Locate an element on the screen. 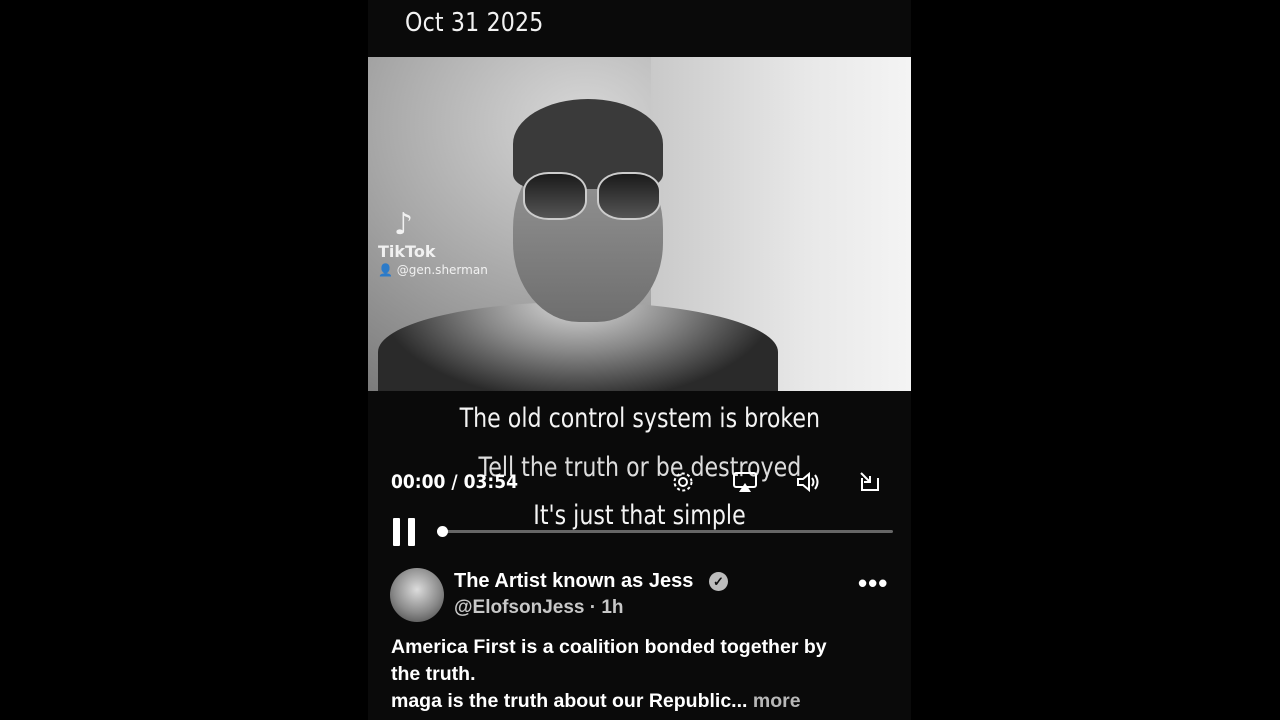 The width and height of the screenshot is (1280, 720). more-link: more is located at coordinates (777, 701).